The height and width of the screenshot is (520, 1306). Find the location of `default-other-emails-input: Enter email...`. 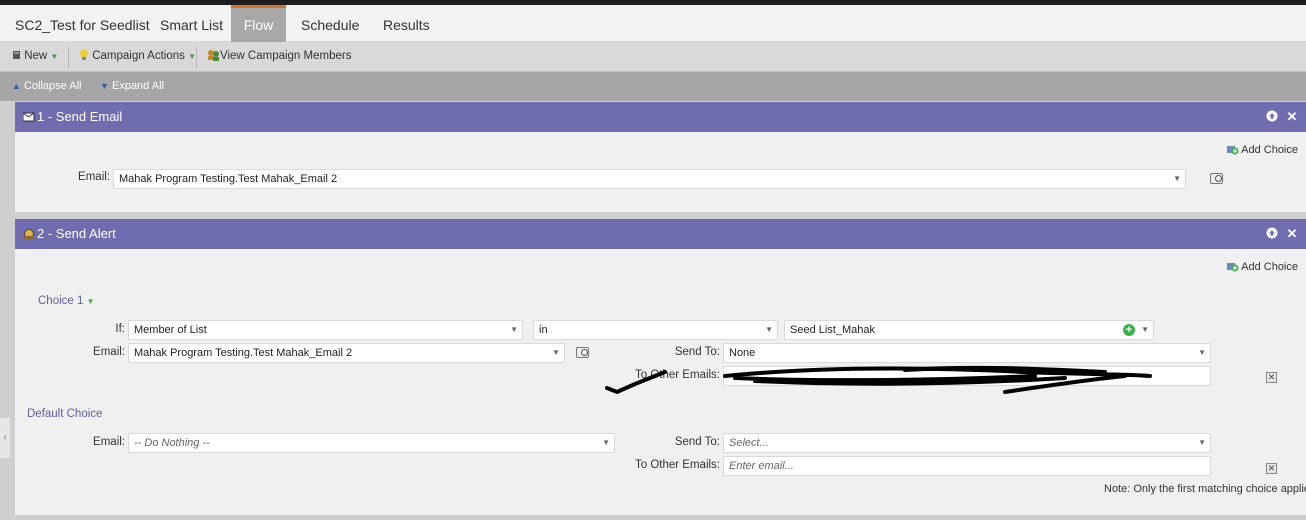

default-other-emails-input: Enter email... is located at coordinates (967, 466).